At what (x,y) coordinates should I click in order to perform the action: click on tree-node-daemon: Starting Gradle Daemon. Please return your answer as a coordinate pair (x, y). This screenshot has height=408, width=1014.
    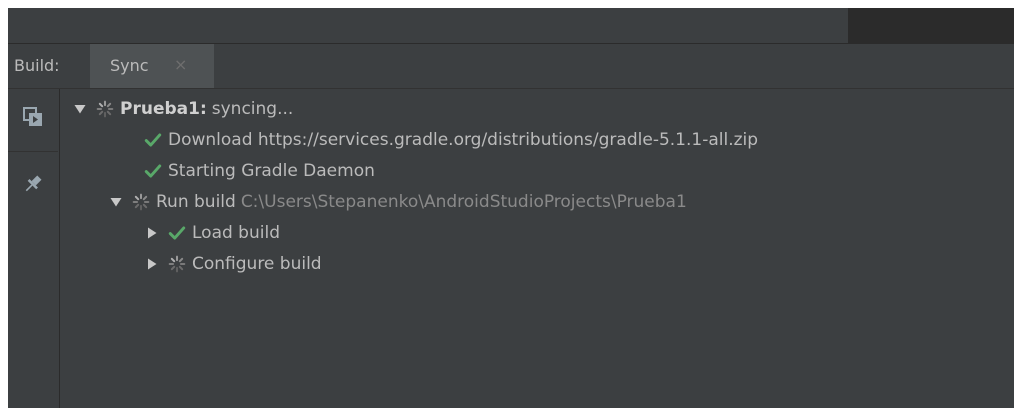
    Looking at the image, I should click on (259, 171).